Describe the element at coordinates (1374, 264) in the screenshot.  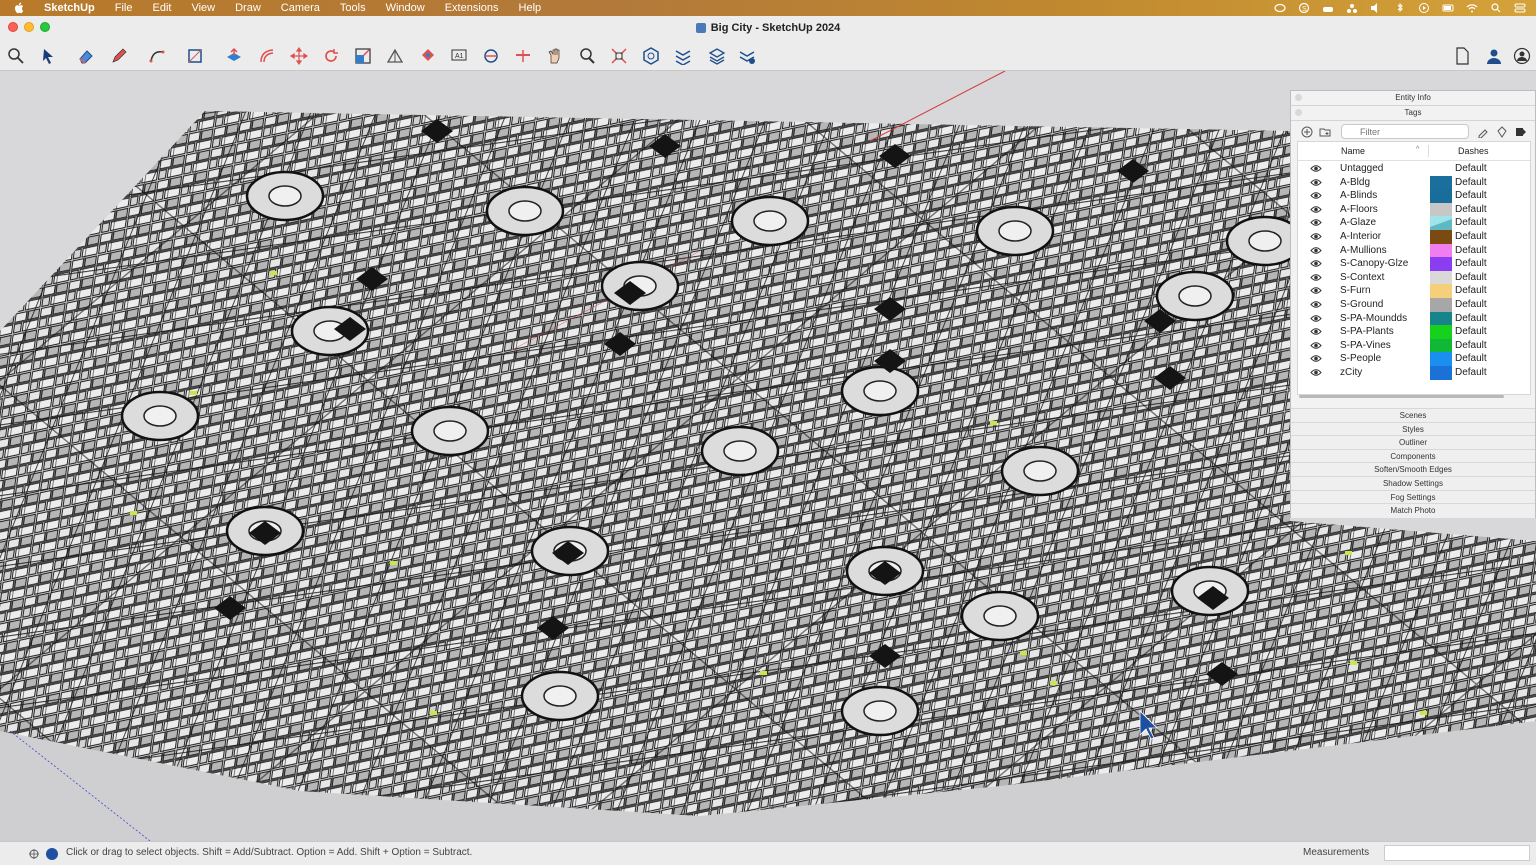
I see `tag-name: S-Canopy-Glze` at that location.